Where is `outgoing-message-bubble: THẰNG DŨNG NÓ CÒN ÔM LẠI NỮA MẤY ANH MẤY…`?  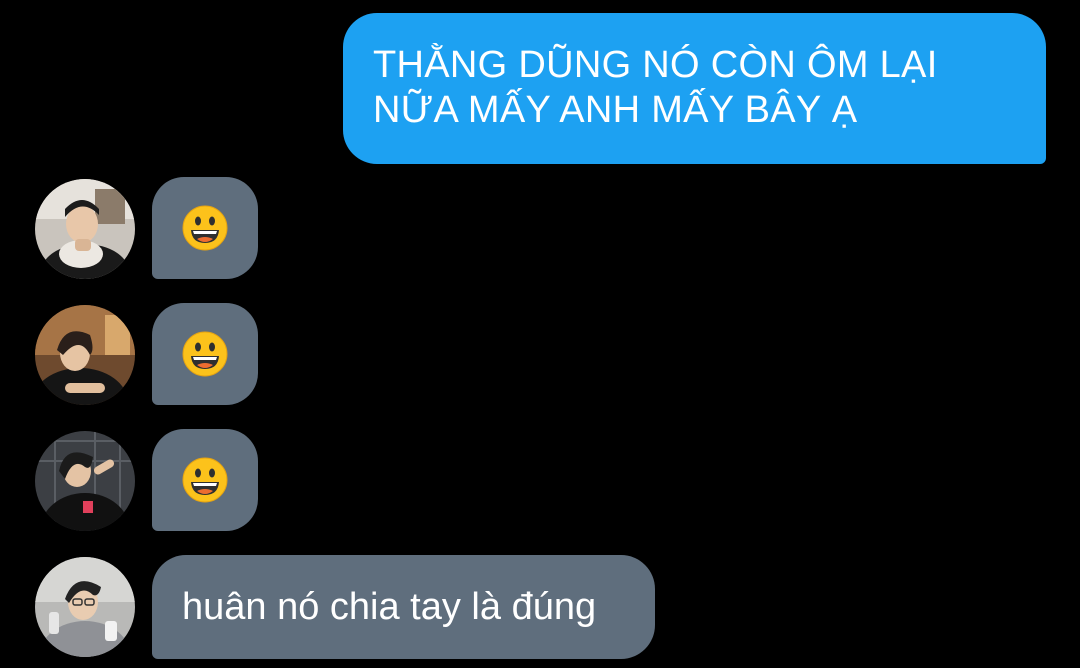 outgoing-message-bubble: THẰNG DŨNG NÓ CÒN ÔM LẠI NỮA MẤY ANH MẤY… is located at coordinates (694, 88).